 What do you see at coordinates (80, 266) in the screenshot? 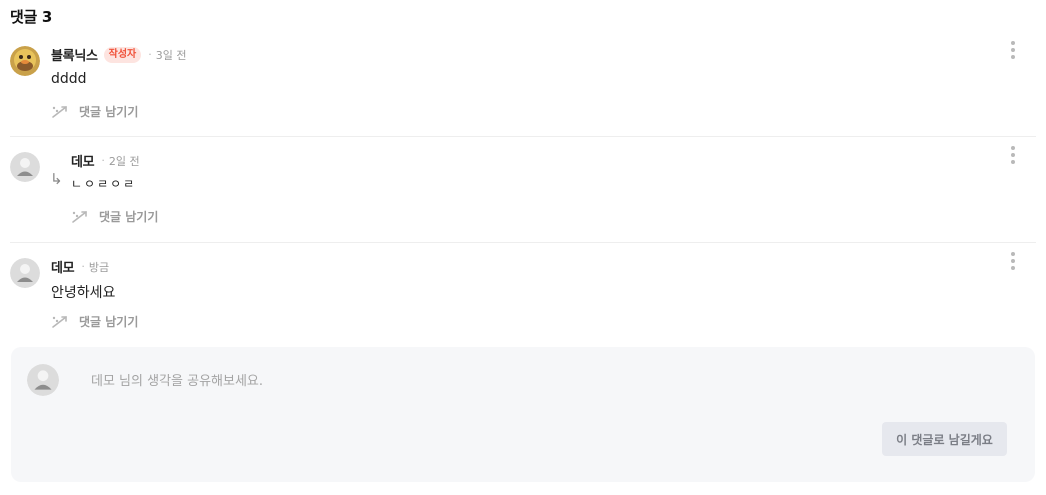
I see `comment-meta: 데모 · 방금` at bounding box center [80, 266].